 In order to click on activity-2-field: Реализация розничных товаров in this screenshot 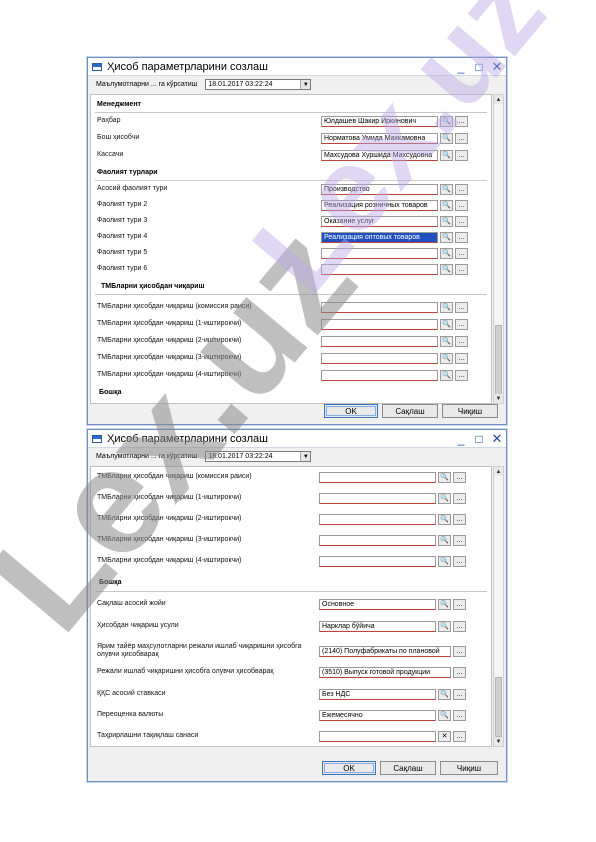, I will do `click(379, 205)`.